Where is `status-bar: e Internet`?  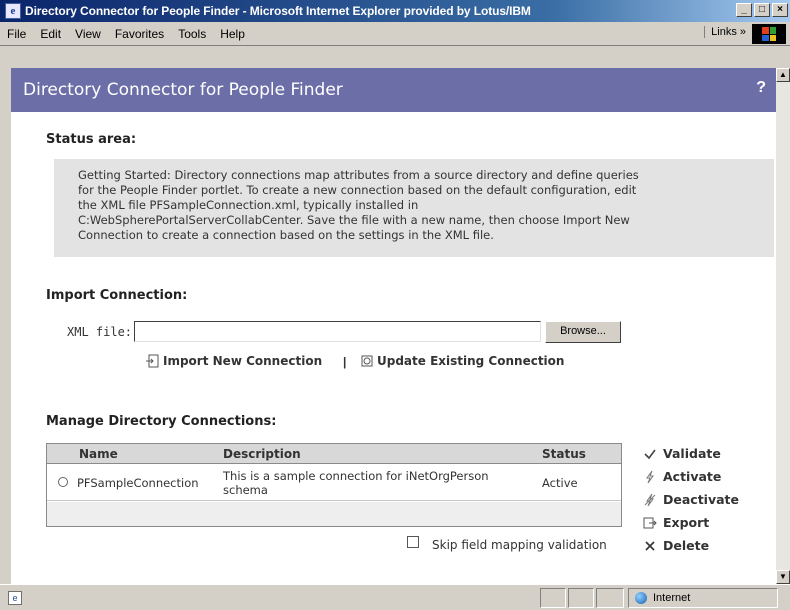
status-bar: e Internet is located at coordinates (395, 597).